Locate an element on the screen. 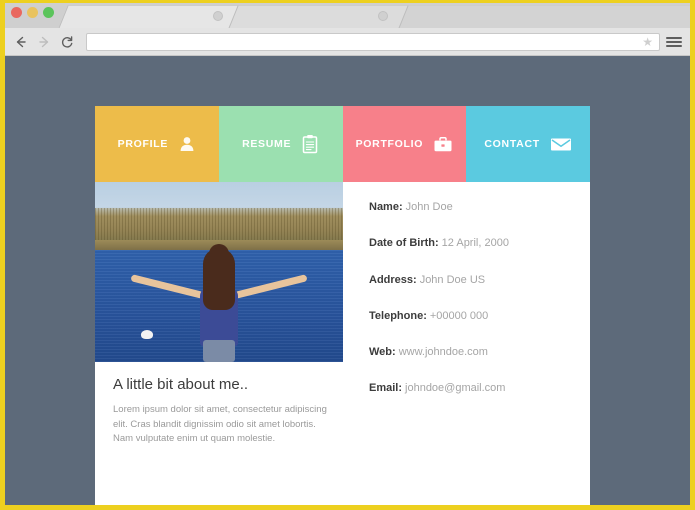 The width and height of the screenshot is (695, 510). briefcase-icon is located at coordinates (443, 144).